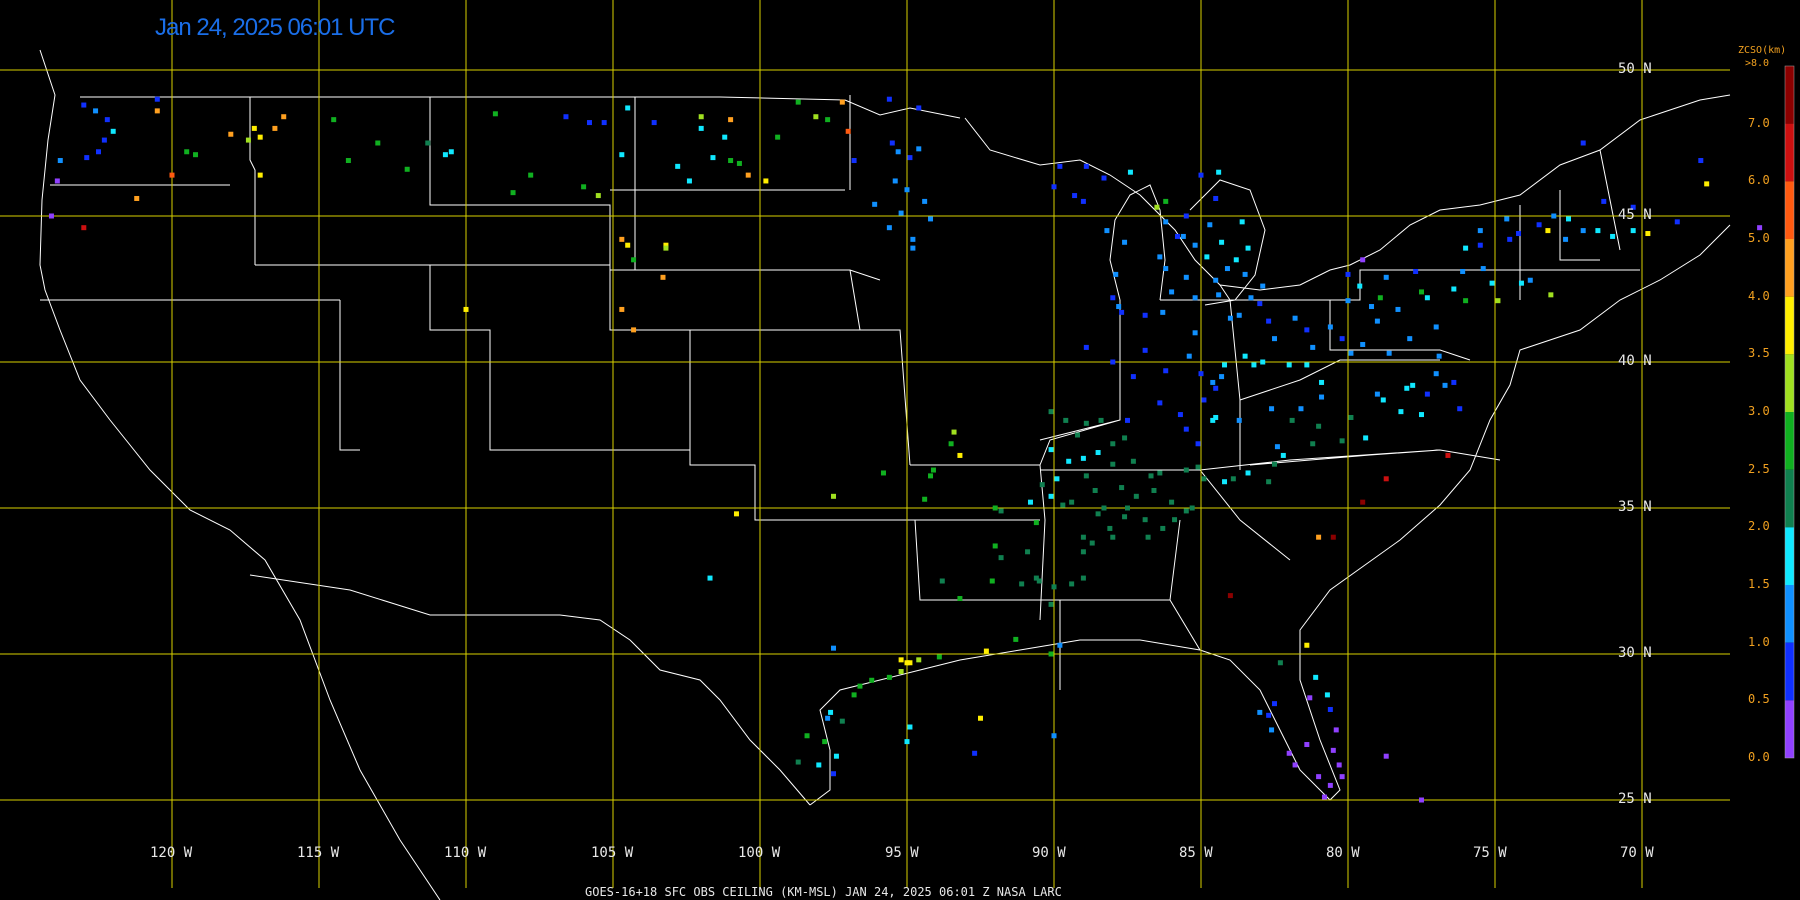 The height and width of the screenshot is (900, 1800). Describe the element at coordinates (1635, 799) in the screenshot. I see `lat-label: 25 N` at that location.